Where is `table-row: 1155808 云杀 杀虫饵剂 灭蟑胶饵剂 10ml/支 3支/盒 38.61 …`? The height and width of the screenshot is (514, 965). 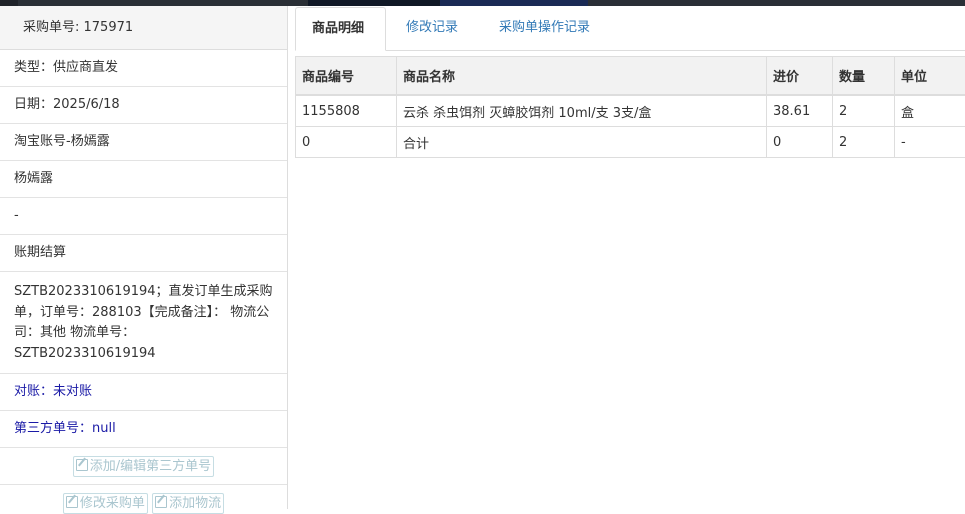
table-row: 1155808 云杀 杀虫饵剂 灭蟑胶饵剂 10ml/支 3支/盒 38.61 … is located at coordinates (630, 111).